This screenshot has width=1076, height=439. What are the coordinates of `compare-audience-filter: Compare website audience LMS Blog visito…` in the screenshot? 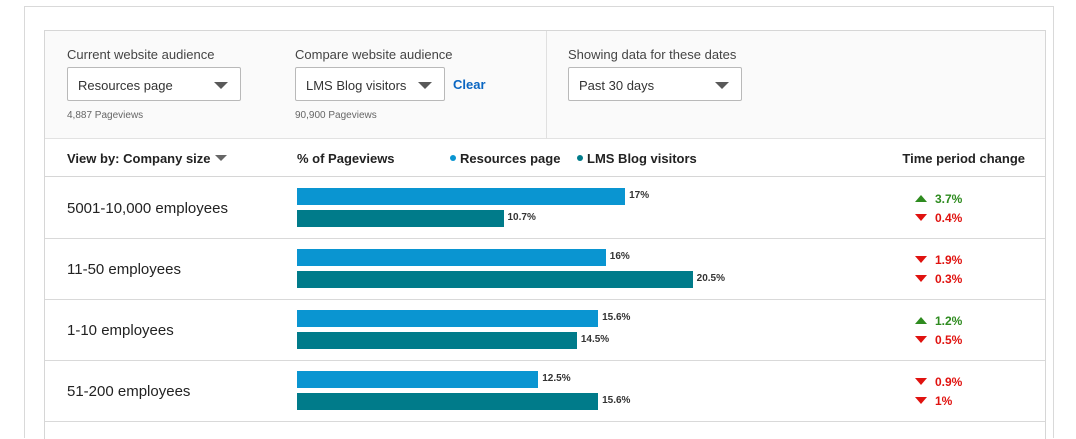 It's located at (409, 85).